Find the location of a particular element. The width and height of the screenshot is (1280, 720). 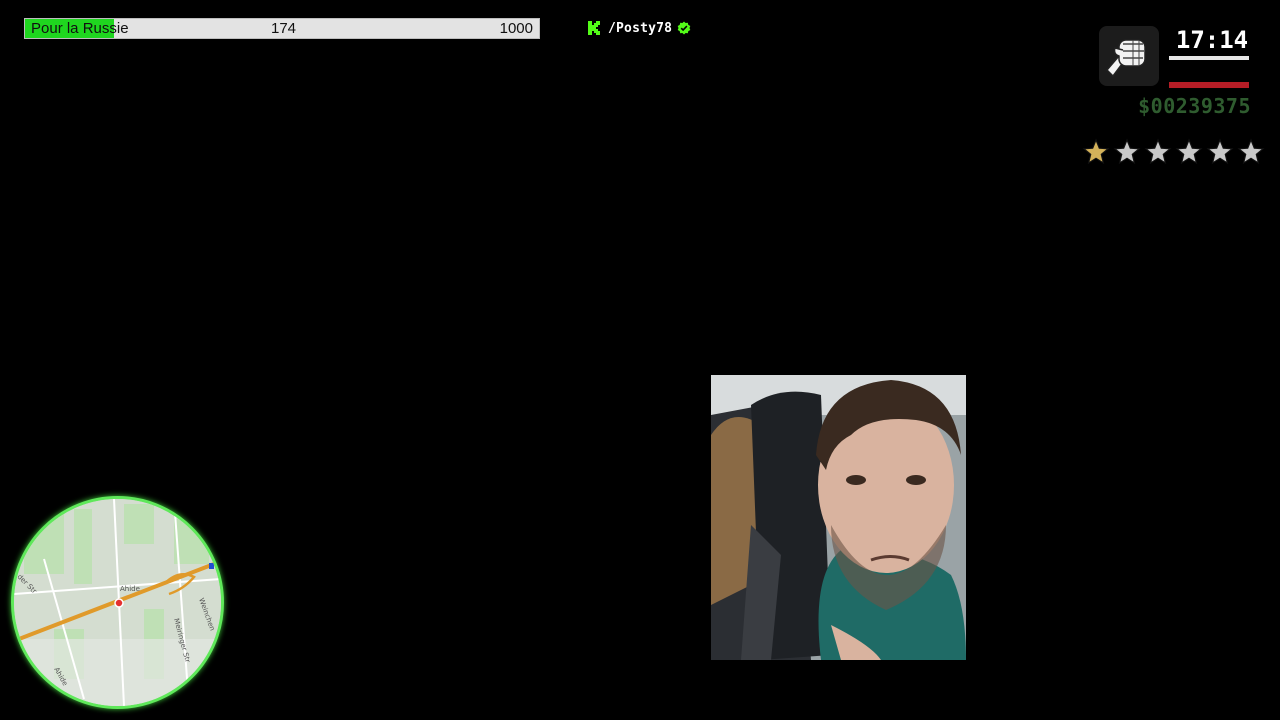

game-clock: 17:14 is located at coordinates (1212, 40).